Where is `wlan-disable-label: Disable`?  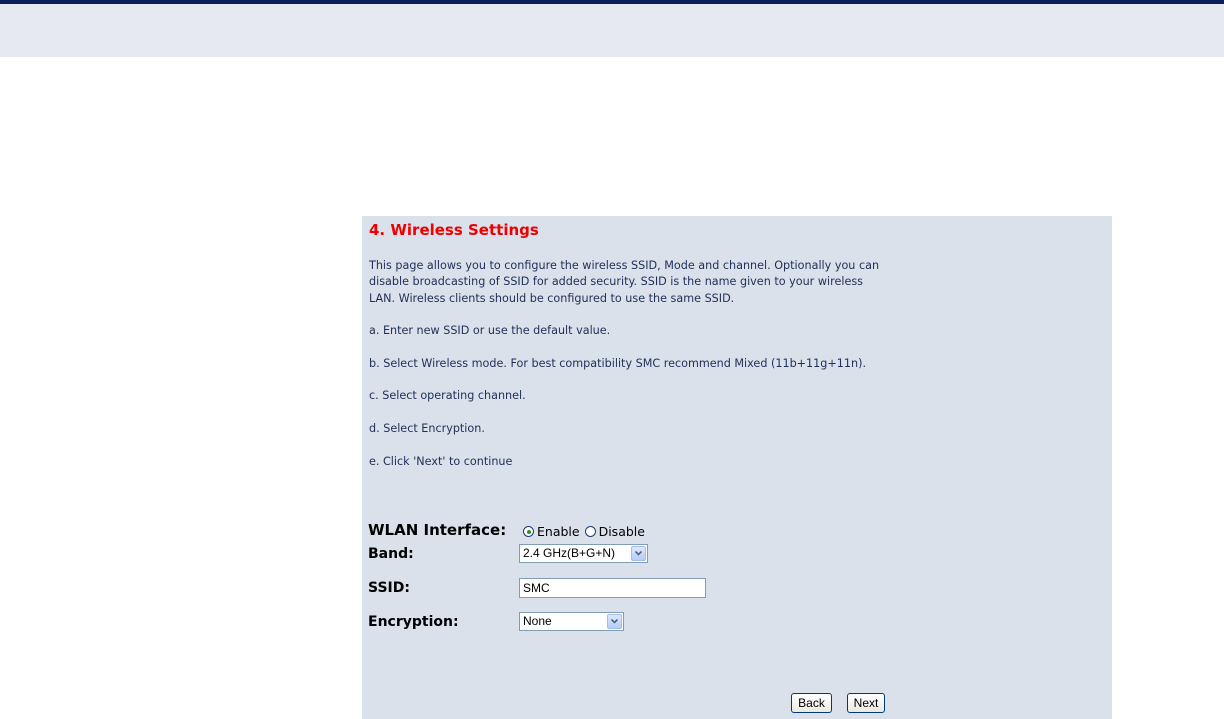
wlan-disable-label: Disable is located at coordinates (622, 531).